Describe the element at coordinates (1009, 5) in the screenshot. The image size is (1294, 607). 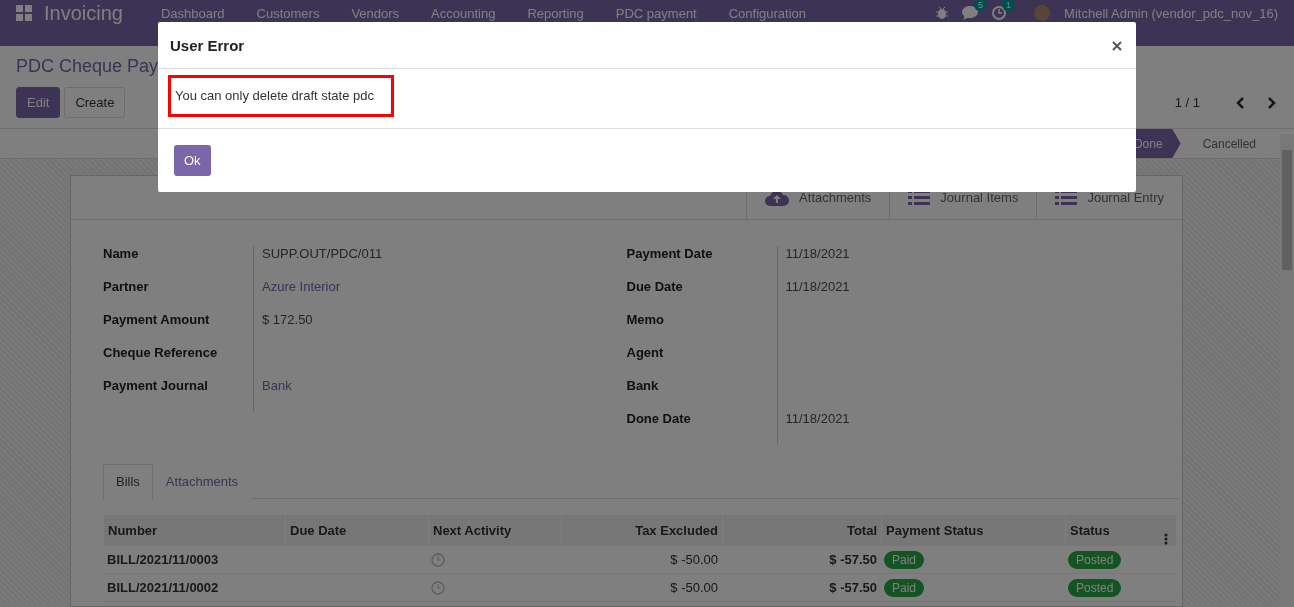
I see `count-badge: 1` at that location.